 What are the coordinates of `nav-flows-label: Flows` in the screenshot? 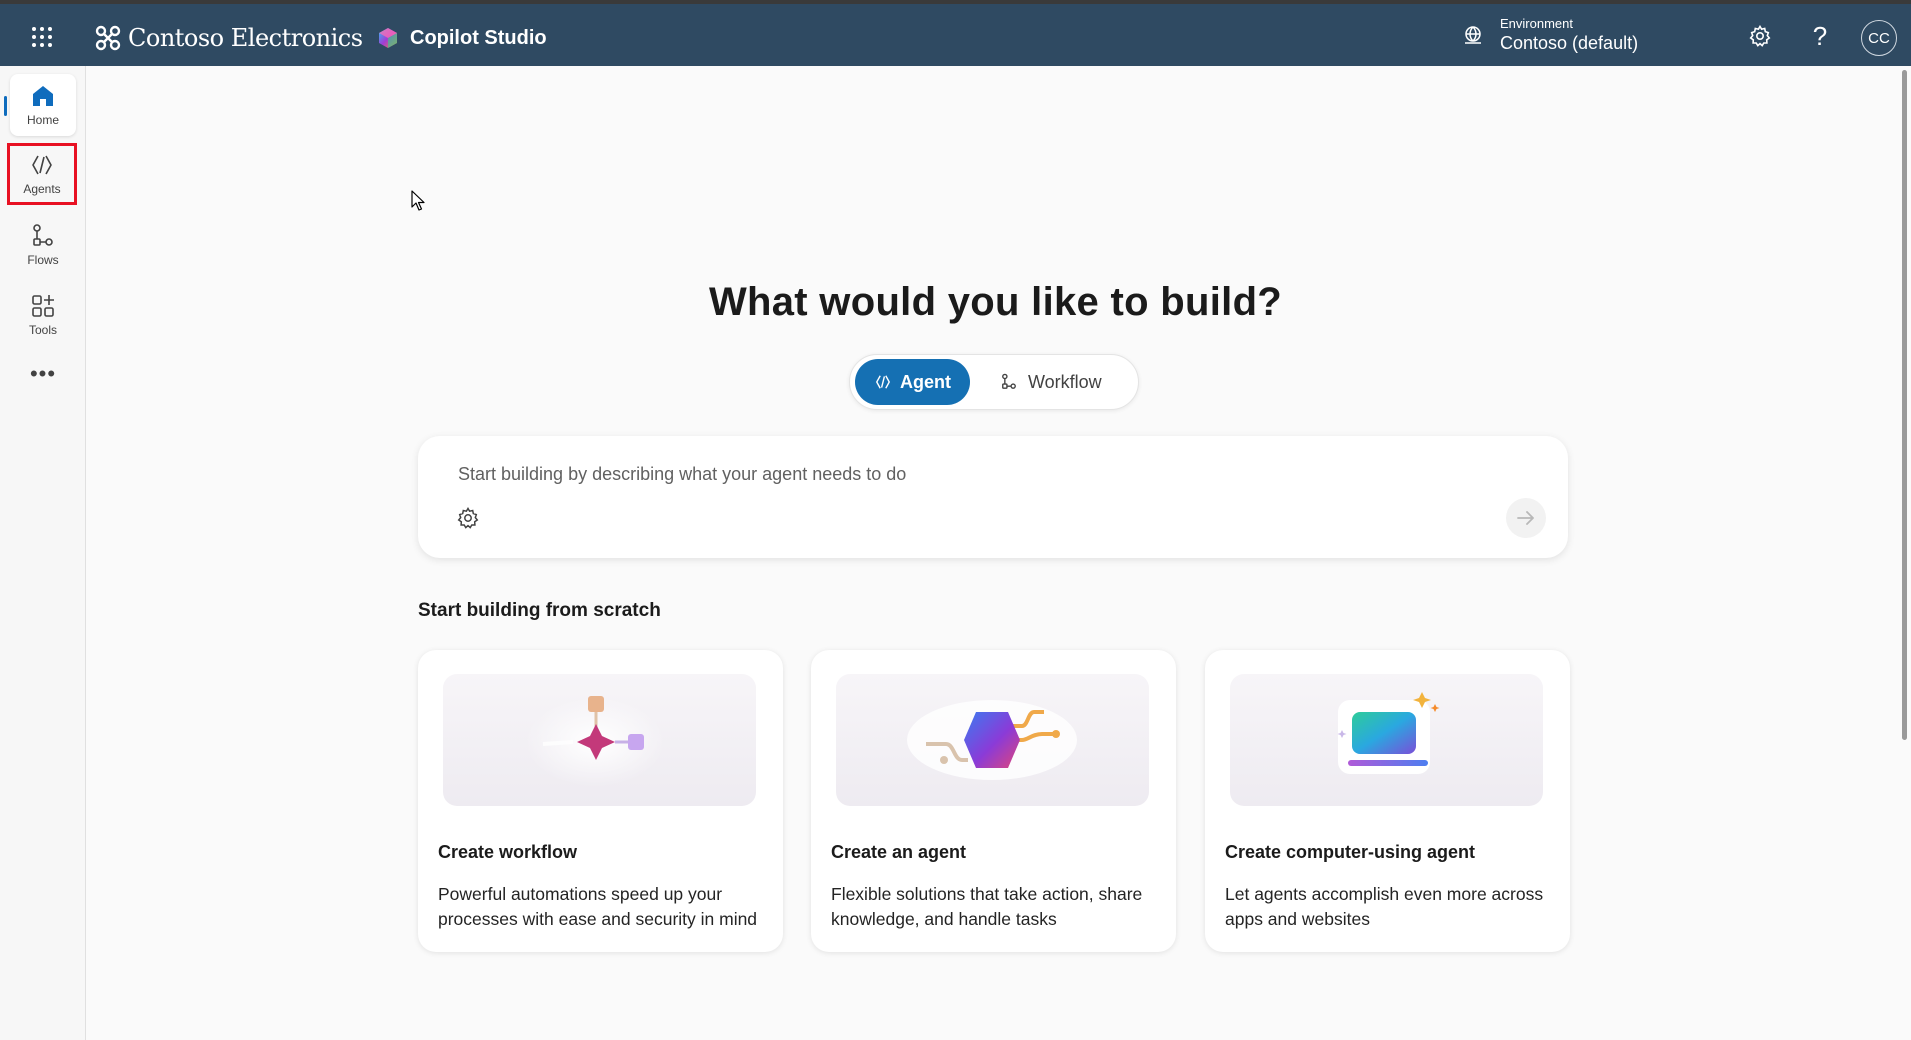 It's located at (43, 260).